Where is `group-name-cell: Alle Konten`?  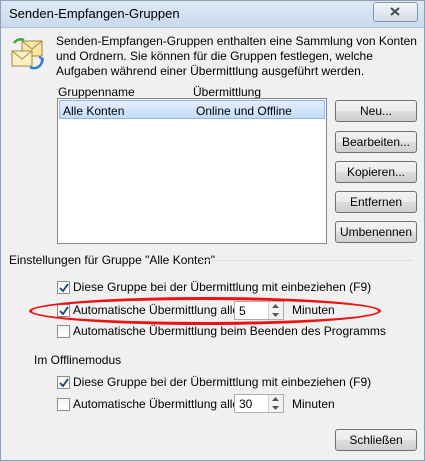
group-name-cell: Alle Konten is located at coordinates (94, 111).